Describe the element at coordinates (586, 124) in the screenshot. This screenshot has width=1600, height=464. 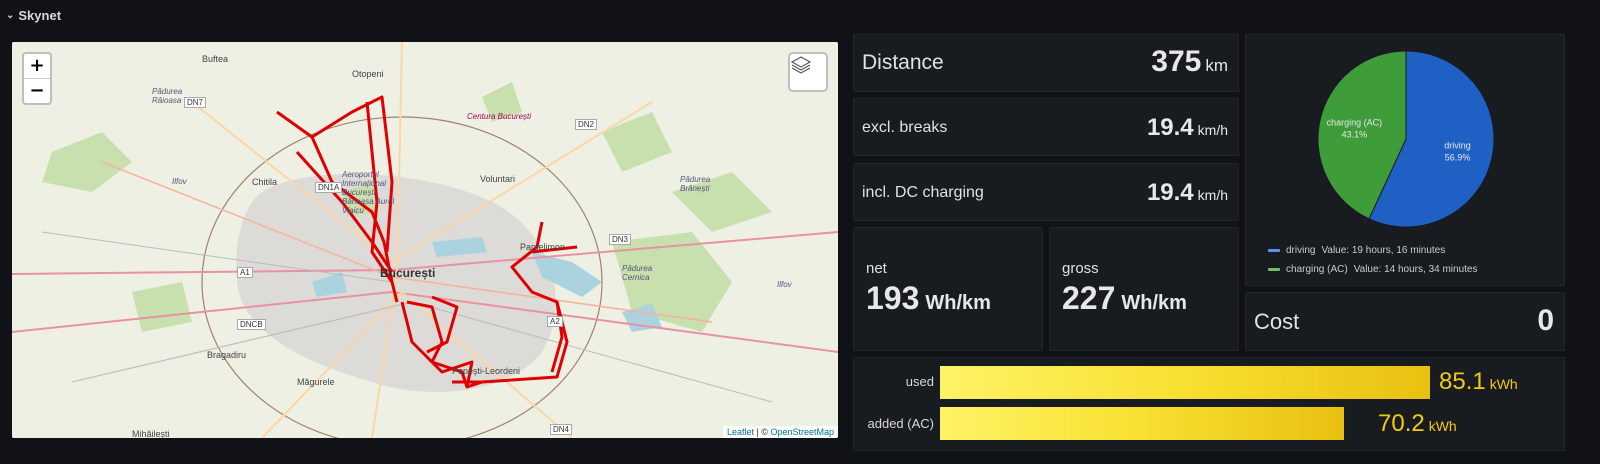
I see `road-dn2: DN2` at that location.